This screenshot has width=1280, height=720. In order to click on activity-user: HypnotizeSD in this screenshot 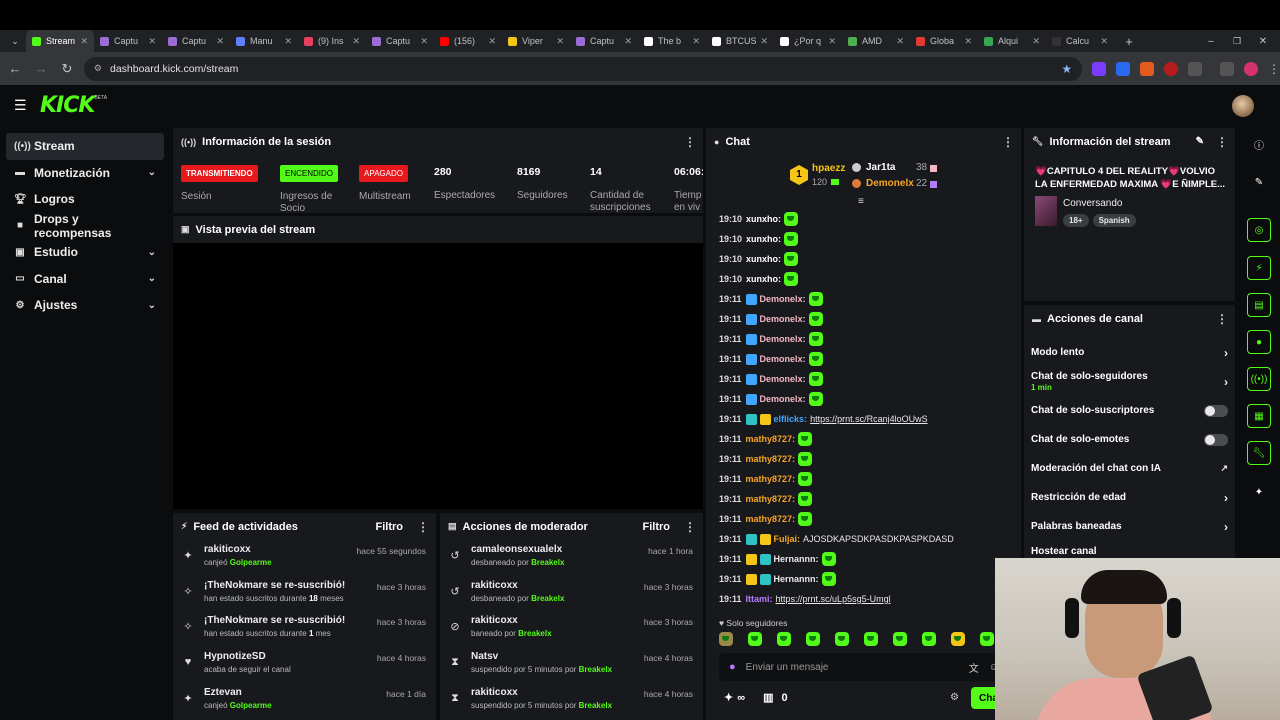, I will do `click(247, 656)`.